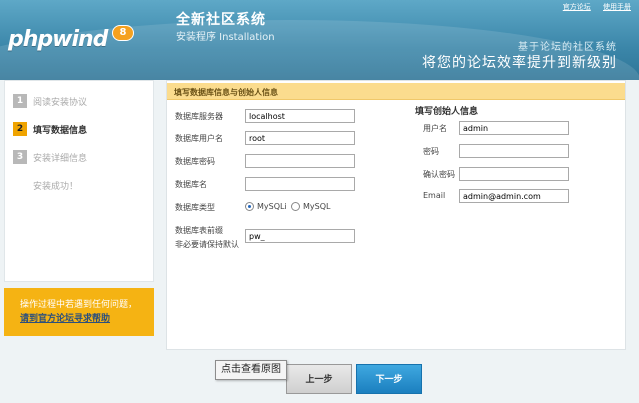  What do you see at coordinates (191, 184) in the screenshot?
I see `db-name-label: 数据库名` at bounding box center [191, 184].